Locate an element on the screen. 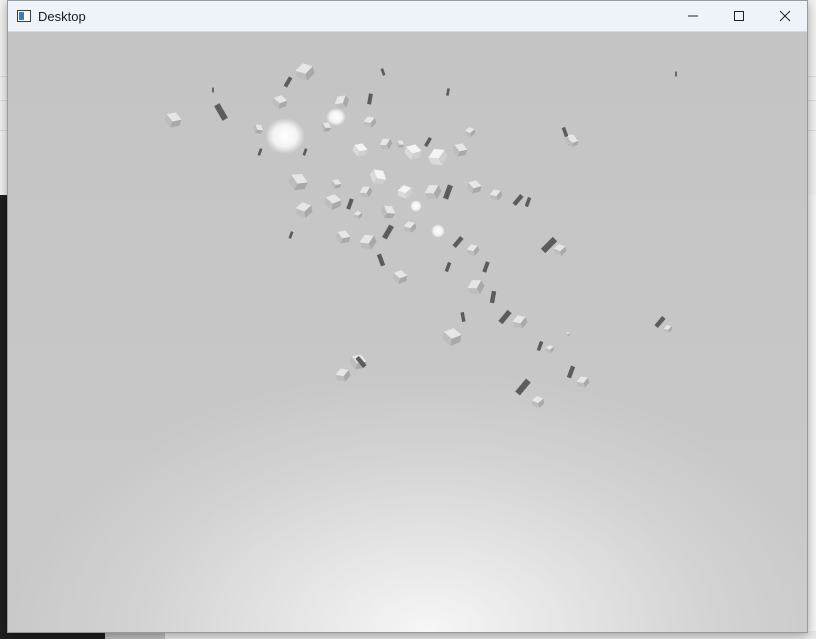  window-title: Desktop is located at coordinates (62, 16).